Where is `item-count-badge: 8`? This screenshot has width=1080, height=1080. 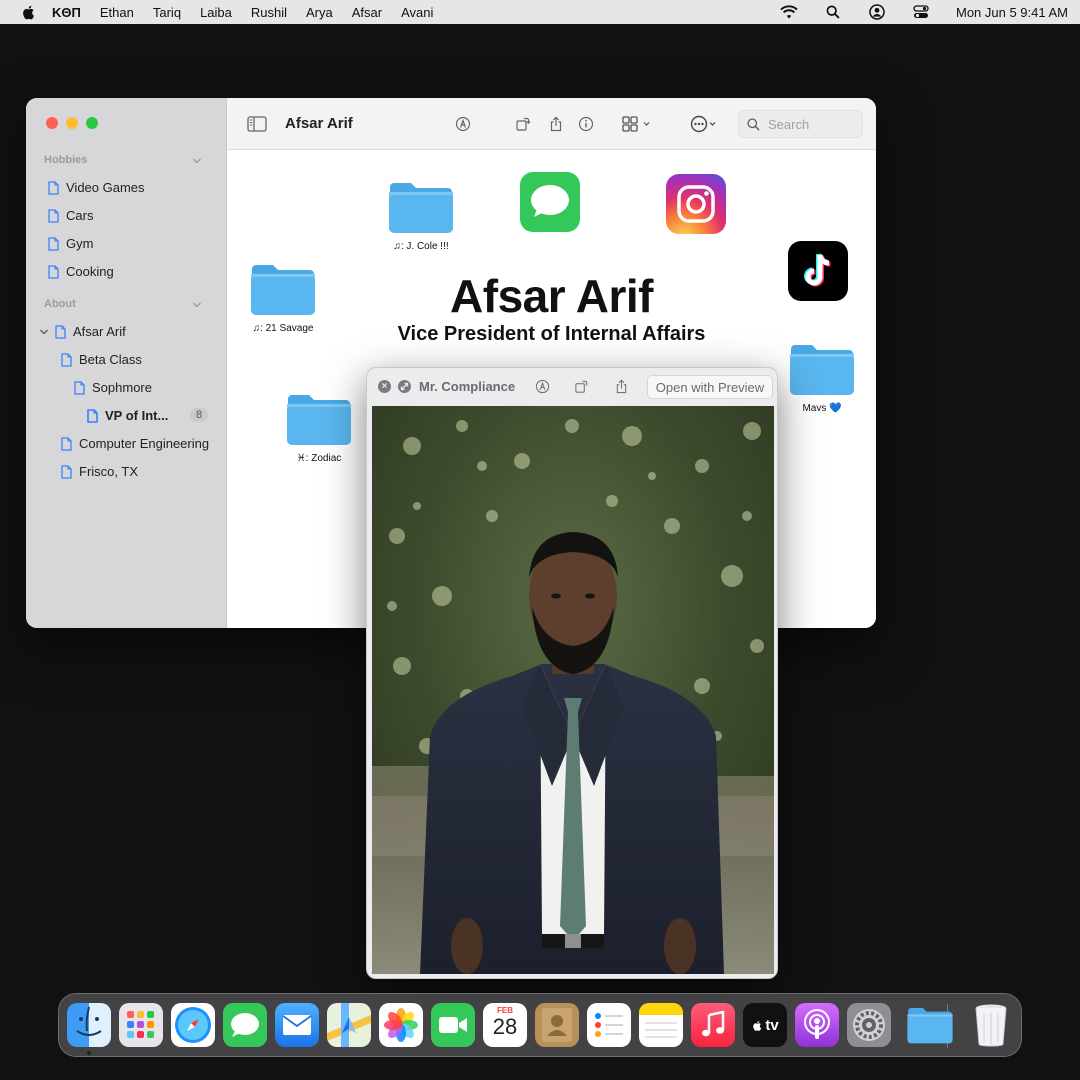
item-count-badge: 8 is located at coordinates (199, 415).